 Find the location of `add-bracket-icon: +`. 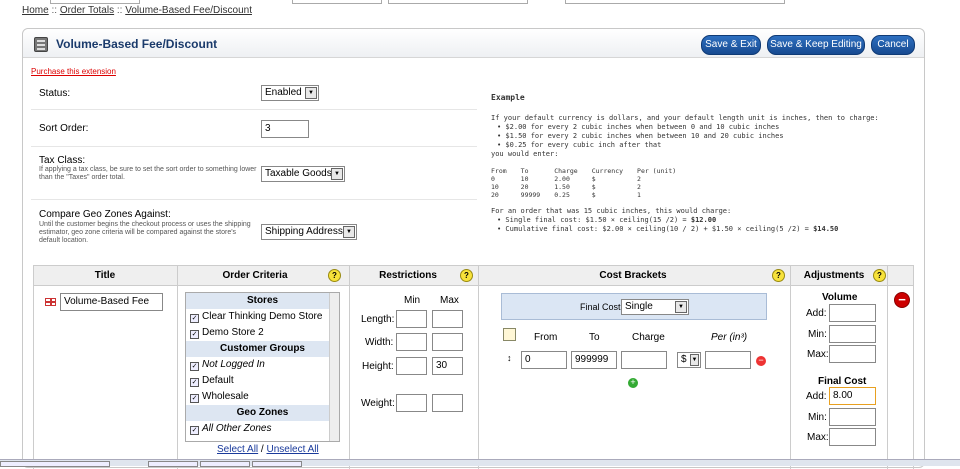

add-bracket-icon: + is located at coordinates (633, 383).